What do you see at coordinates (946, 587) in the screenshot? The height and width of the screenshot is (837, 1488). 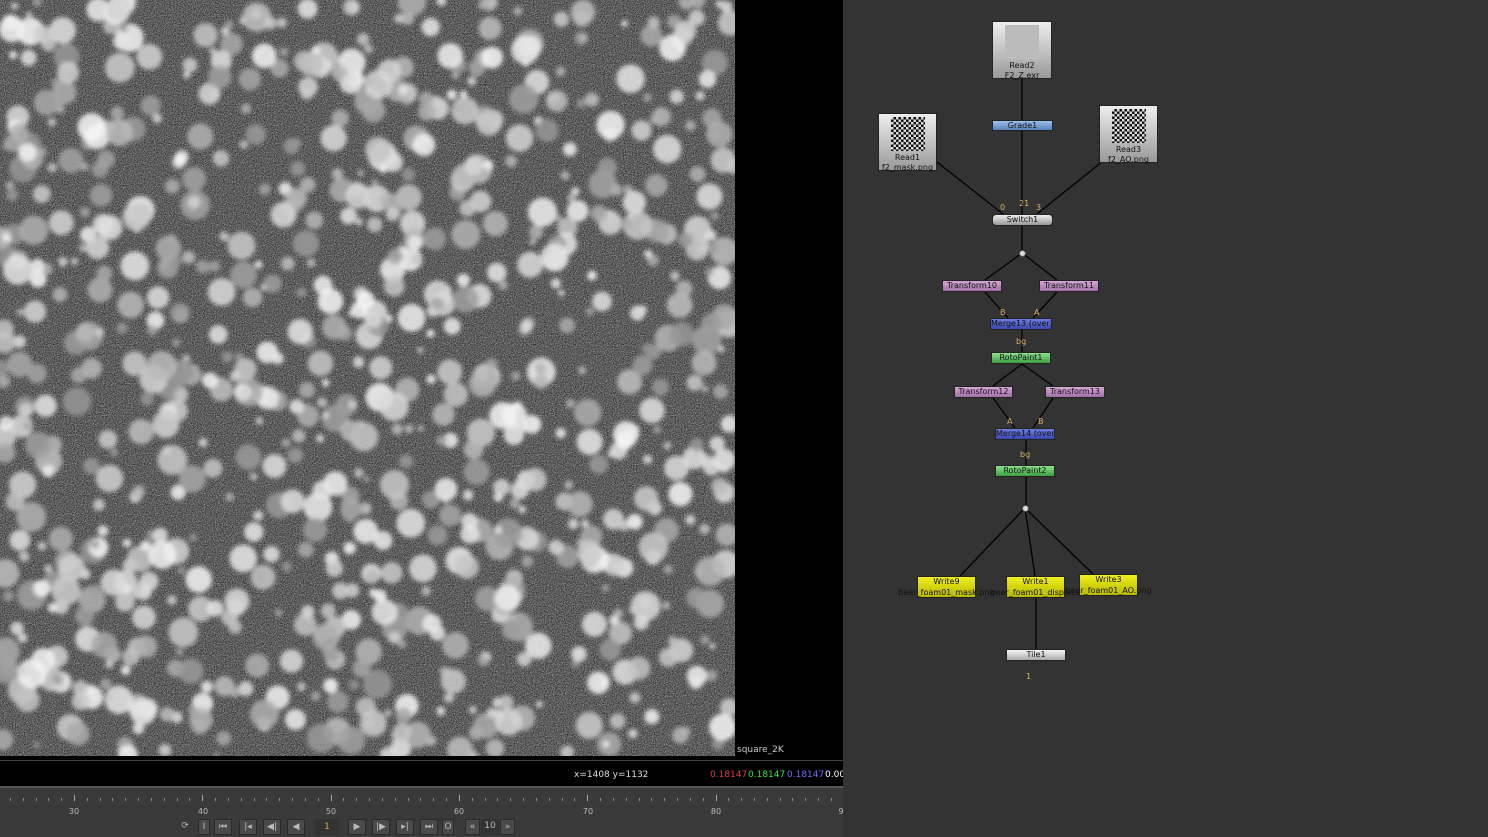 I see `node-write9: Write9 beer_foam01_mask.png` at bounding box center [946, 587].